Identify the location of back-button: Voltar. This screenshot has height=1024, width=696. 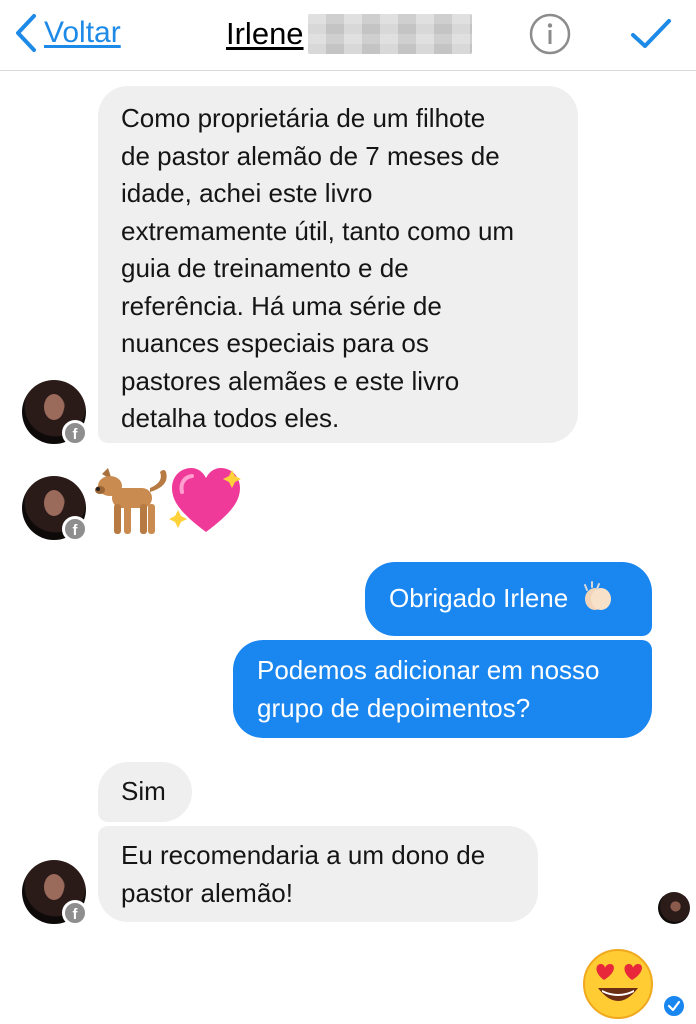
(67, 33).